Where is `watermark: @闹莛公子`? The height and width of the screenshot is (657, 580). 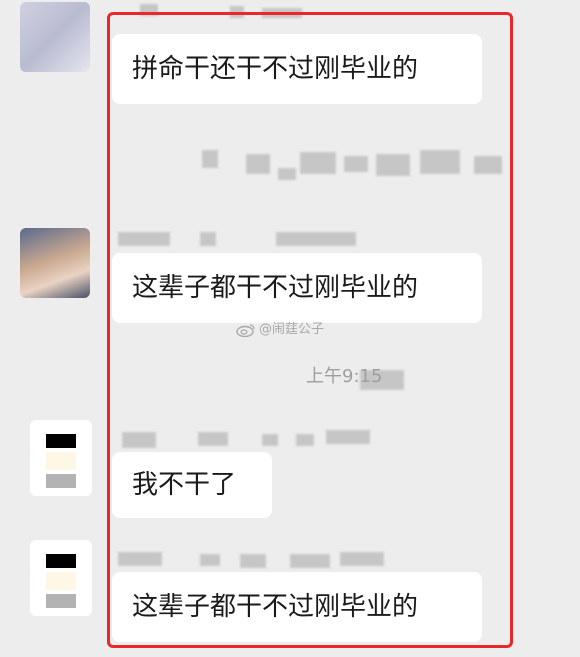 watermark: @闹莛公子 is located at coordinates (280, 327).